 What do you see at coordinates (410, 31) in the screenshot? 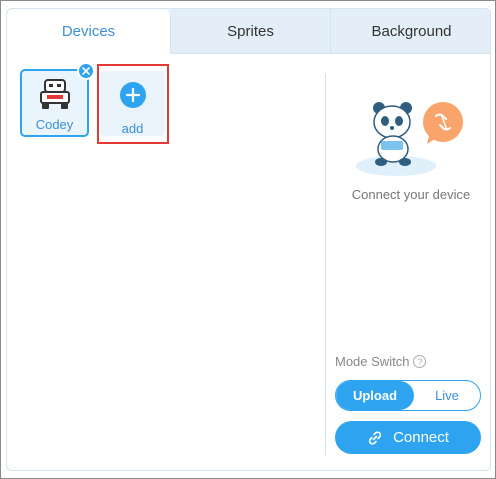
I see `tab-background: Background` at bounding box center [410, 31].